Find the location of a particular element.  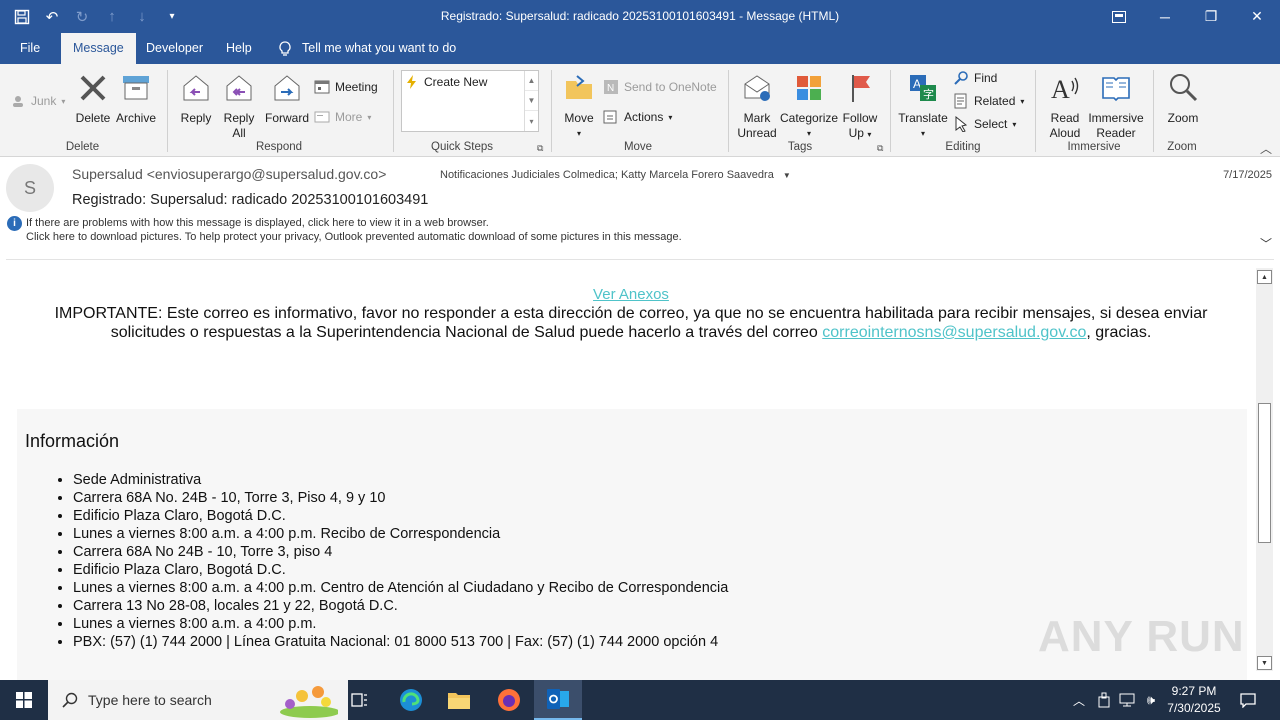

select-button: Select ▾ is located at coordinates (984, 124).